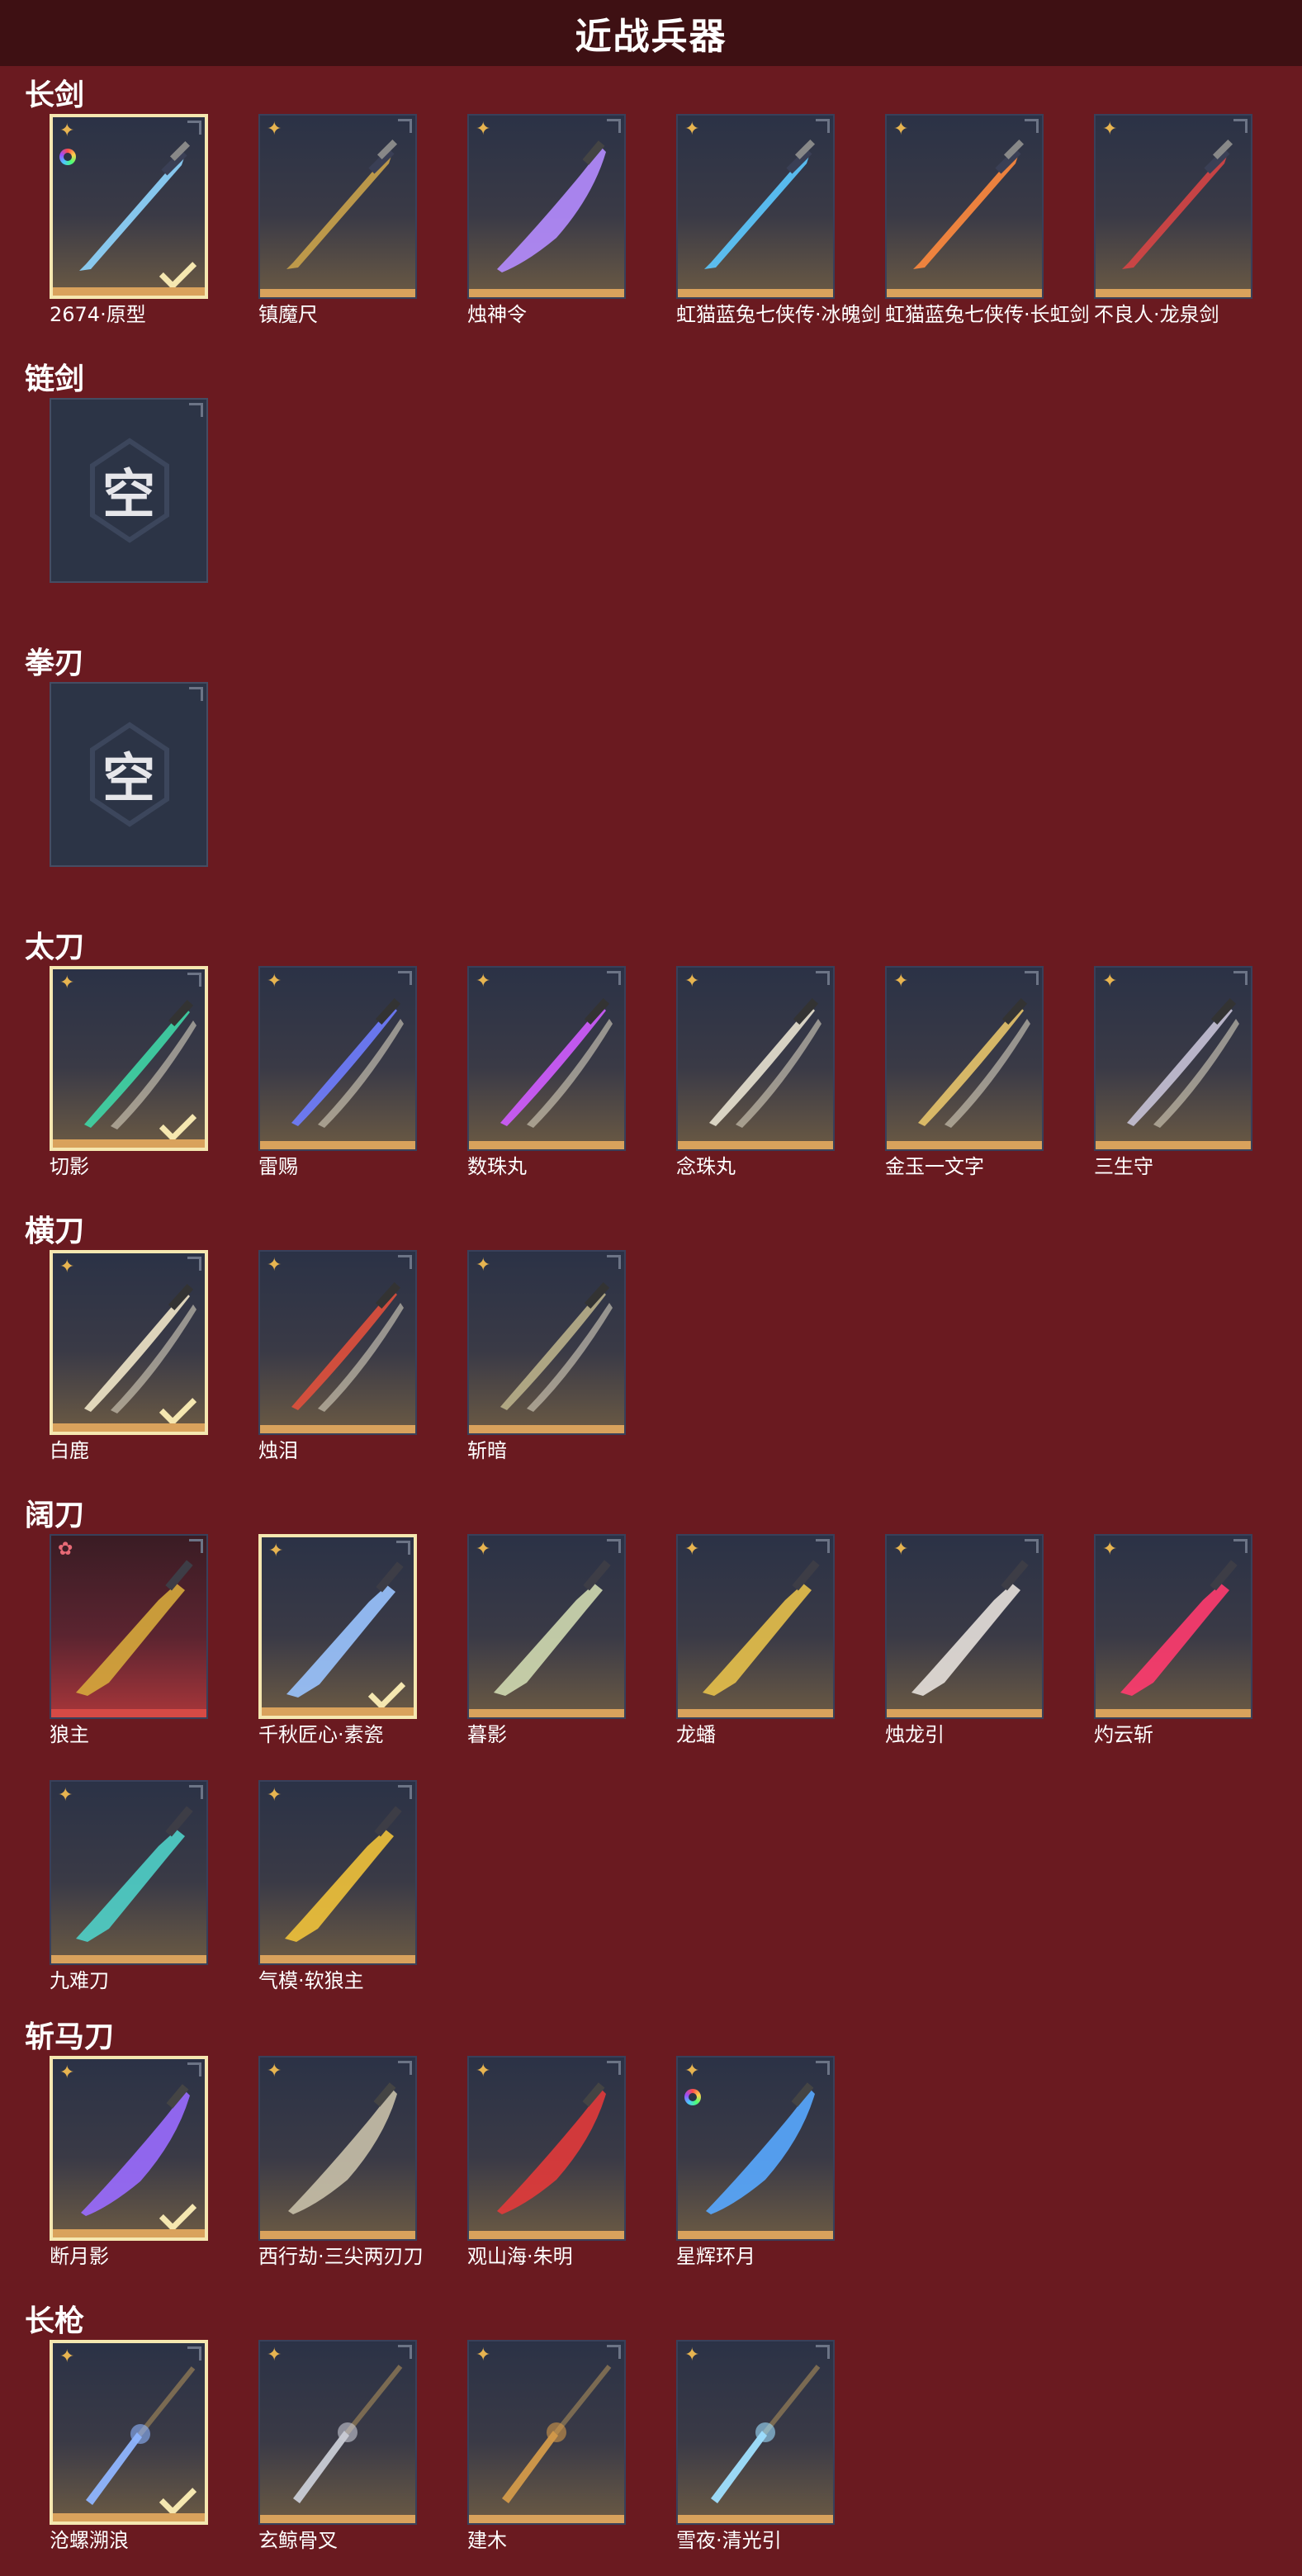  I want to click on weapon-card: ✦ 2674·原型, so click(129, 220).